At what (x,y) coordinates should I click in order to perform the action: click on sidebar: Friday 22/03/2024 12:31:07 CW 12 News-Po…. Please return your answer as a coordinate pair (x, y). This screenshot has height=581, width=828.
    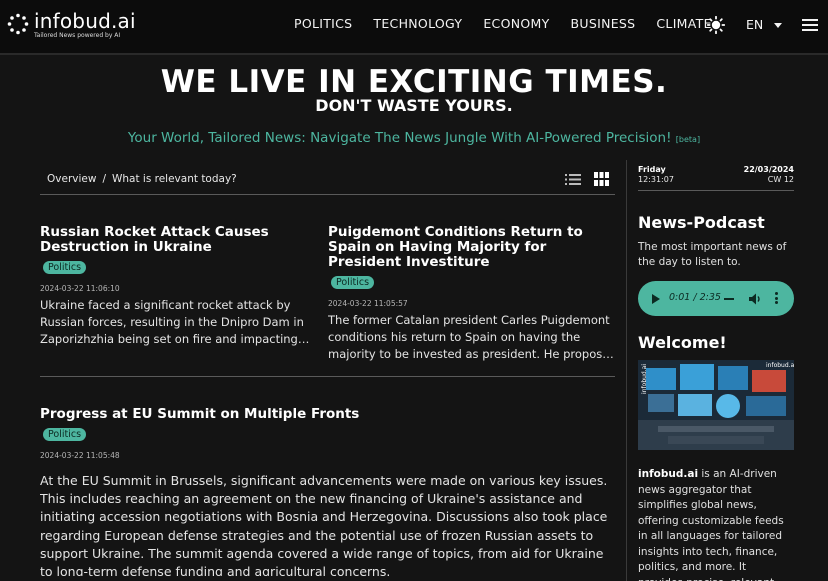
    Looking at the image, I should click on (716, 215).